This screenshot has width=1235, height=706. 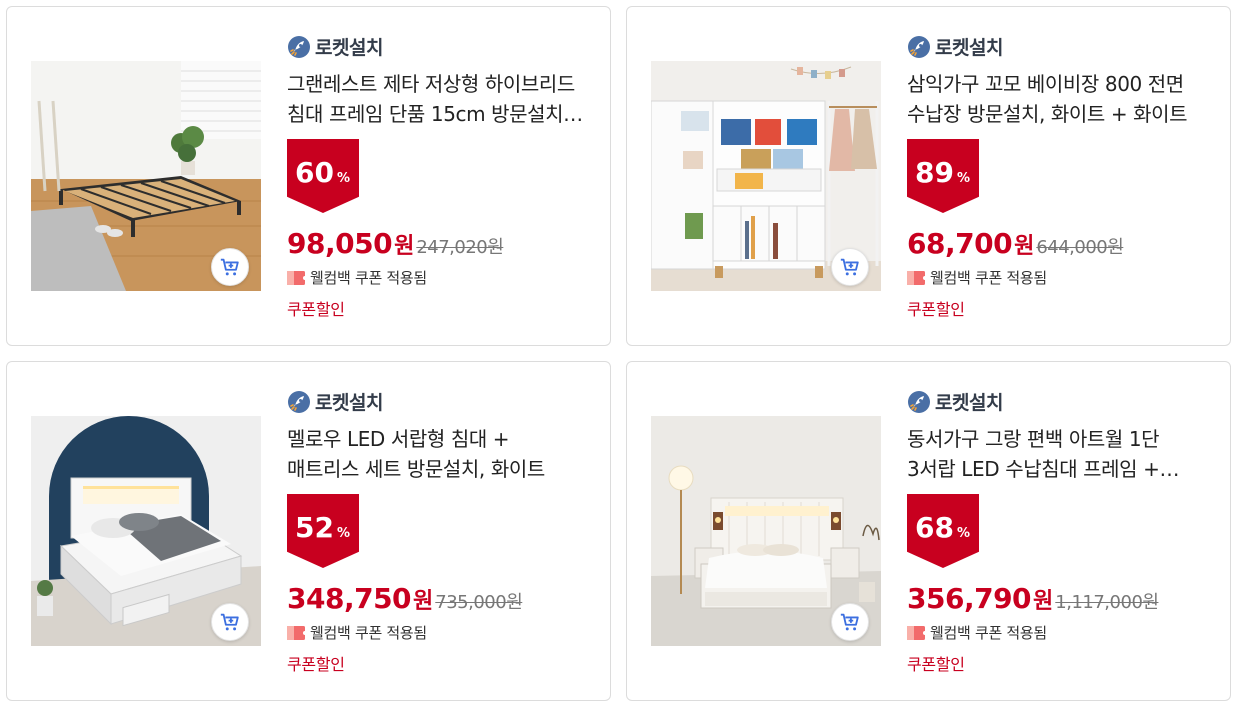 I want to click on discount-rate: 60, so click(x=314, y=172).